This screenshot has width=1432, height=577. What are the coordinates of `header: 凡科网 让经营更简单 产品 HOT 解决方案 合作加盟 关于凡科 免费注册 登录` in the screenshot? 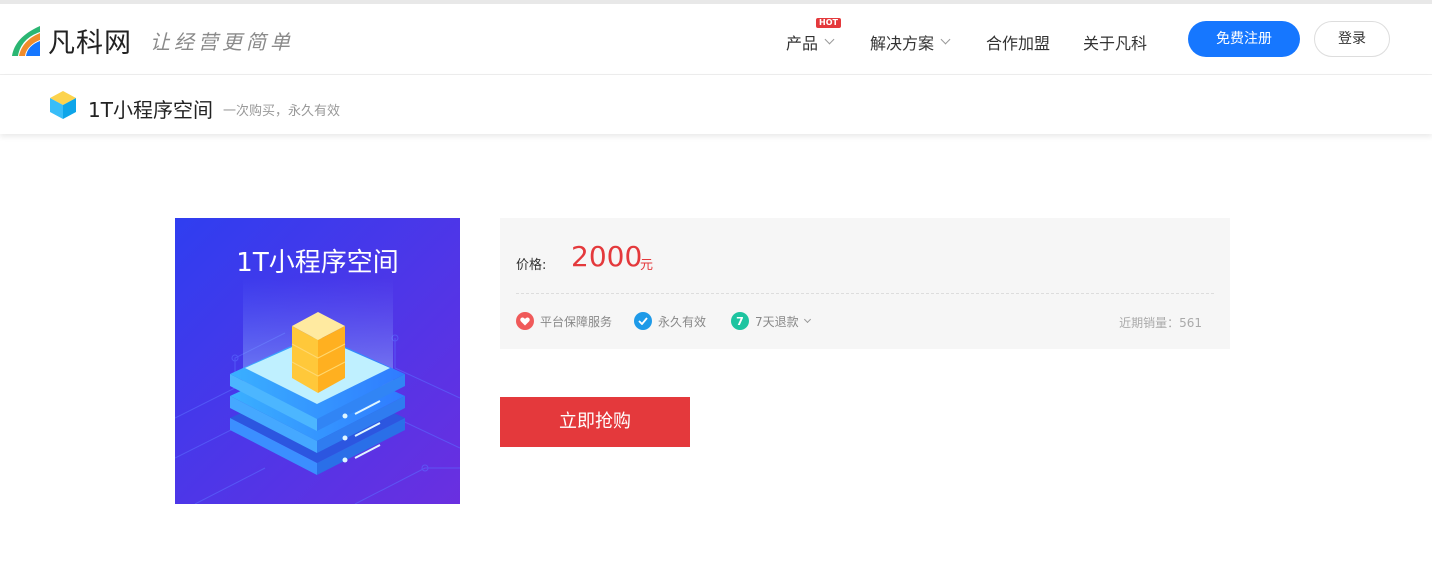 It's located at (716, 39).